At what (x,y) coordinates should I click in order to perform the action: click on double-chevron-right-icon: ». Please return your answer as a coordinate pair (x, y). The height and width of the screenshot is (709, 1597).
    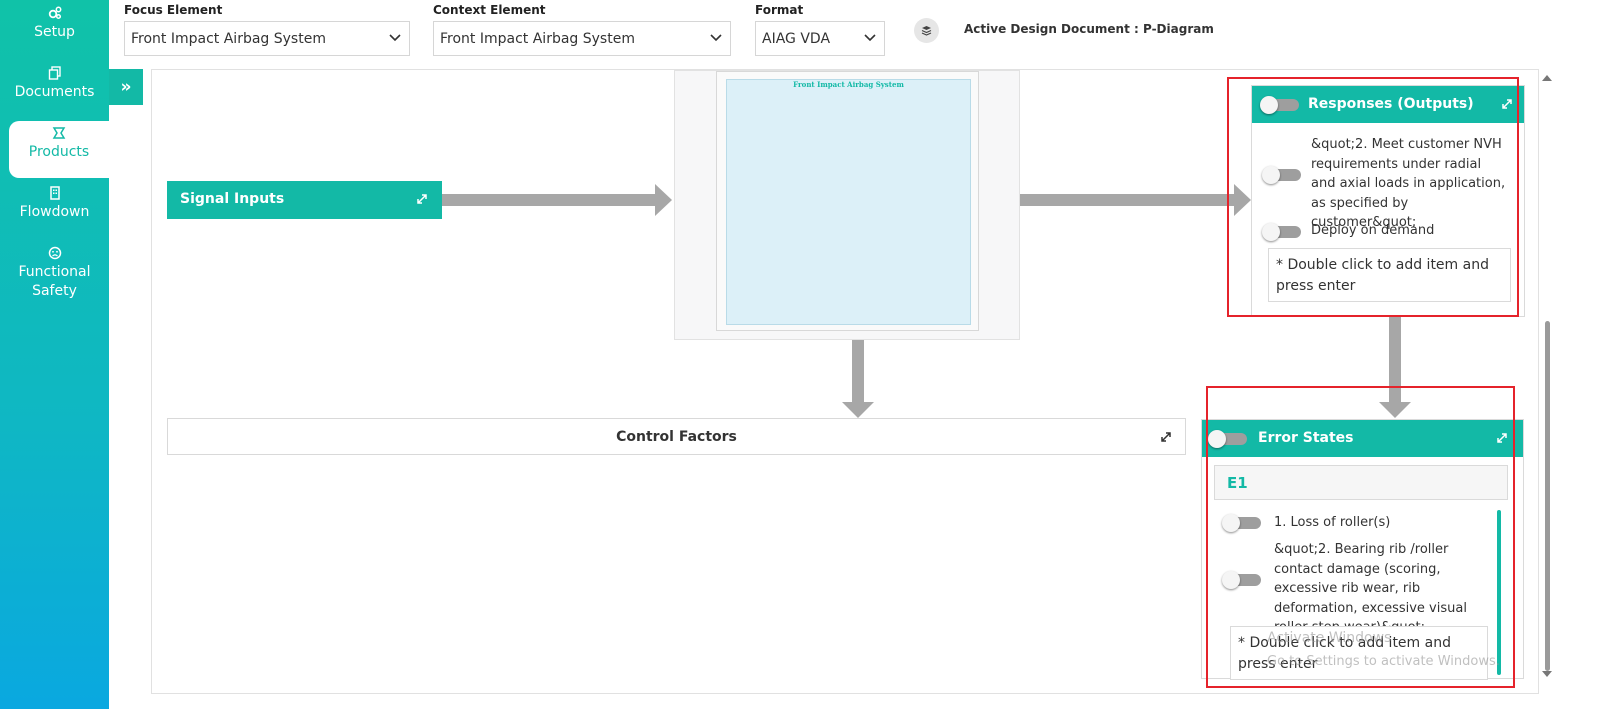
    Looking at the image, I should click on (126, 87).